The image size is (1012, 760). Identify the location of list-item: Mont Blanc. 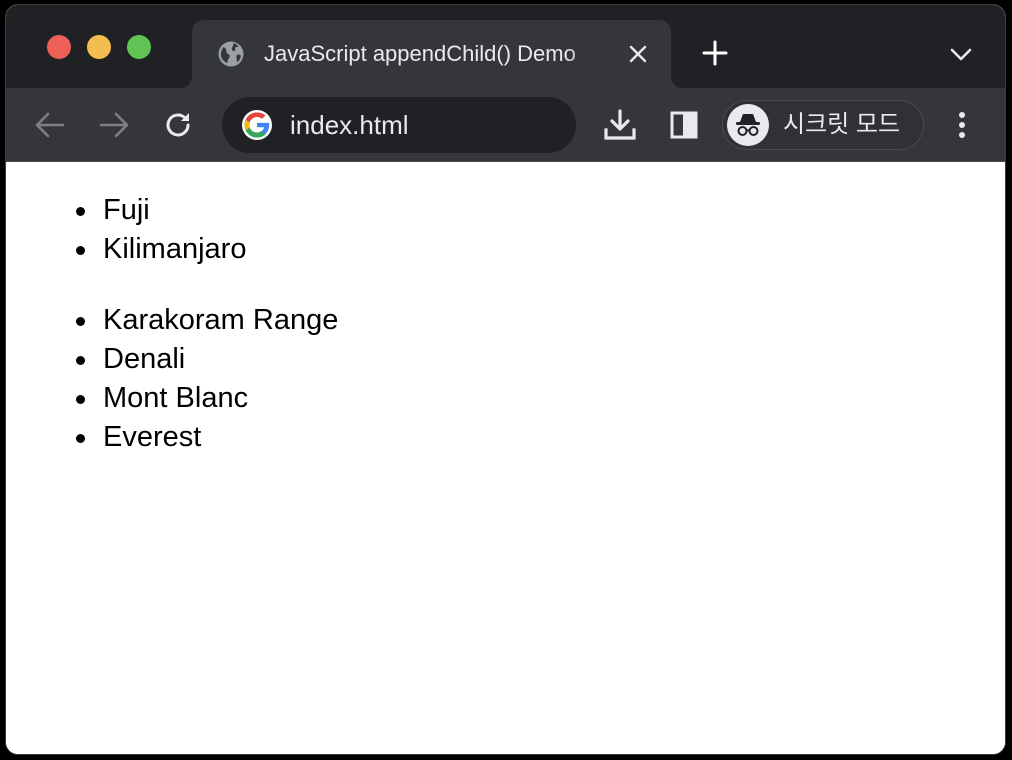
(172, 398).